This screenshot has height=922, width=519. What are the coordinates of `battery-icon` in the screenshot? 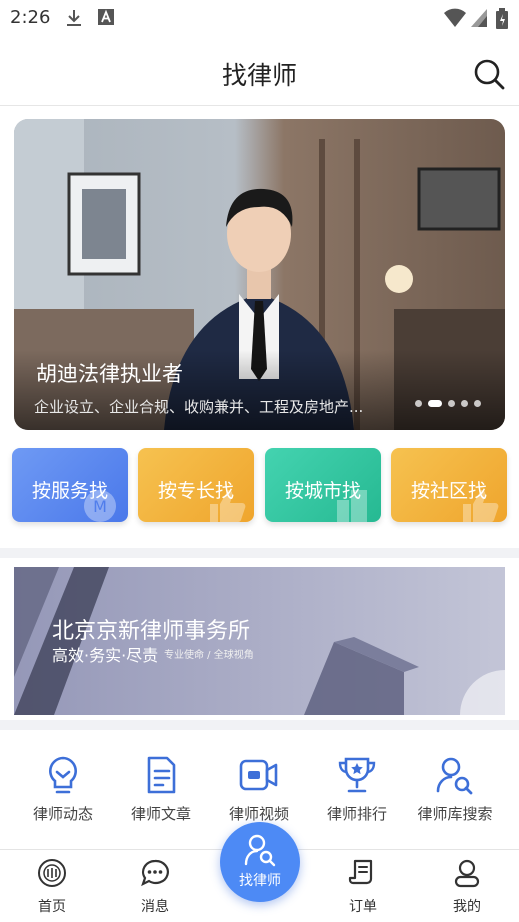 It's located at (502, 18).